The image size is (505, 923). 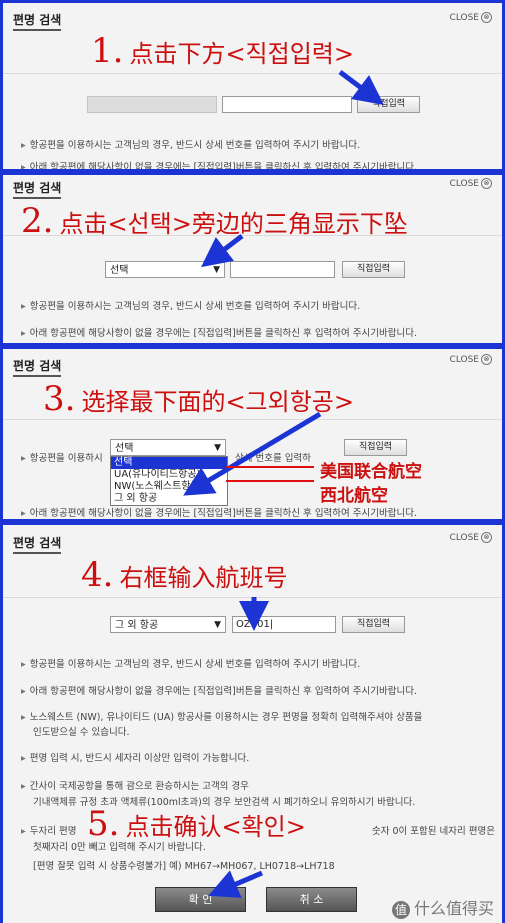 I want to click on dropdown-option: 그 외 항공, so click(x=169, y=499).